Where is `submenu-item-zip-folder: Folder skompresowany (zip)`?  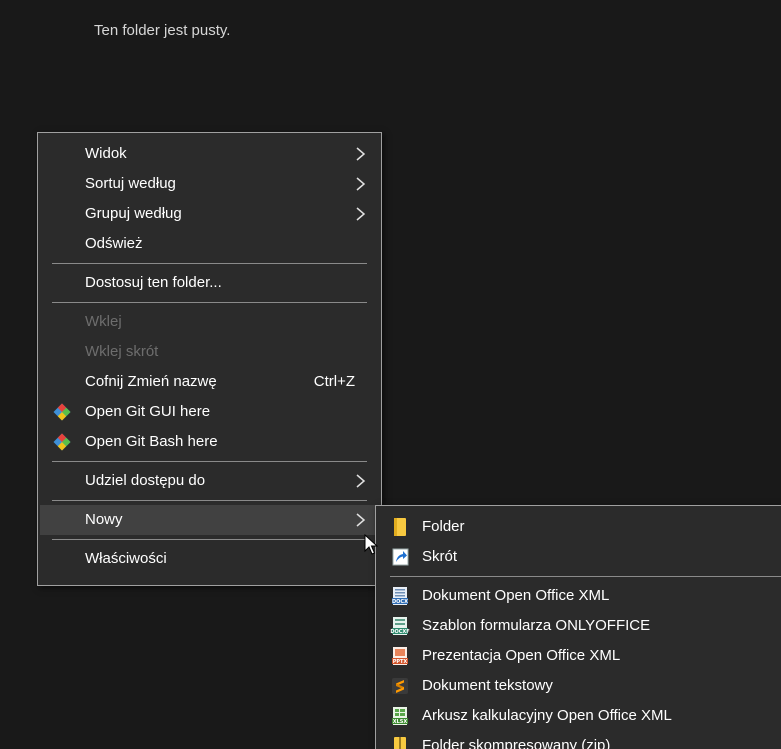
submenu-item-zip-folder: Folder skompresowany (zip) is located at coordinates (578, 740).